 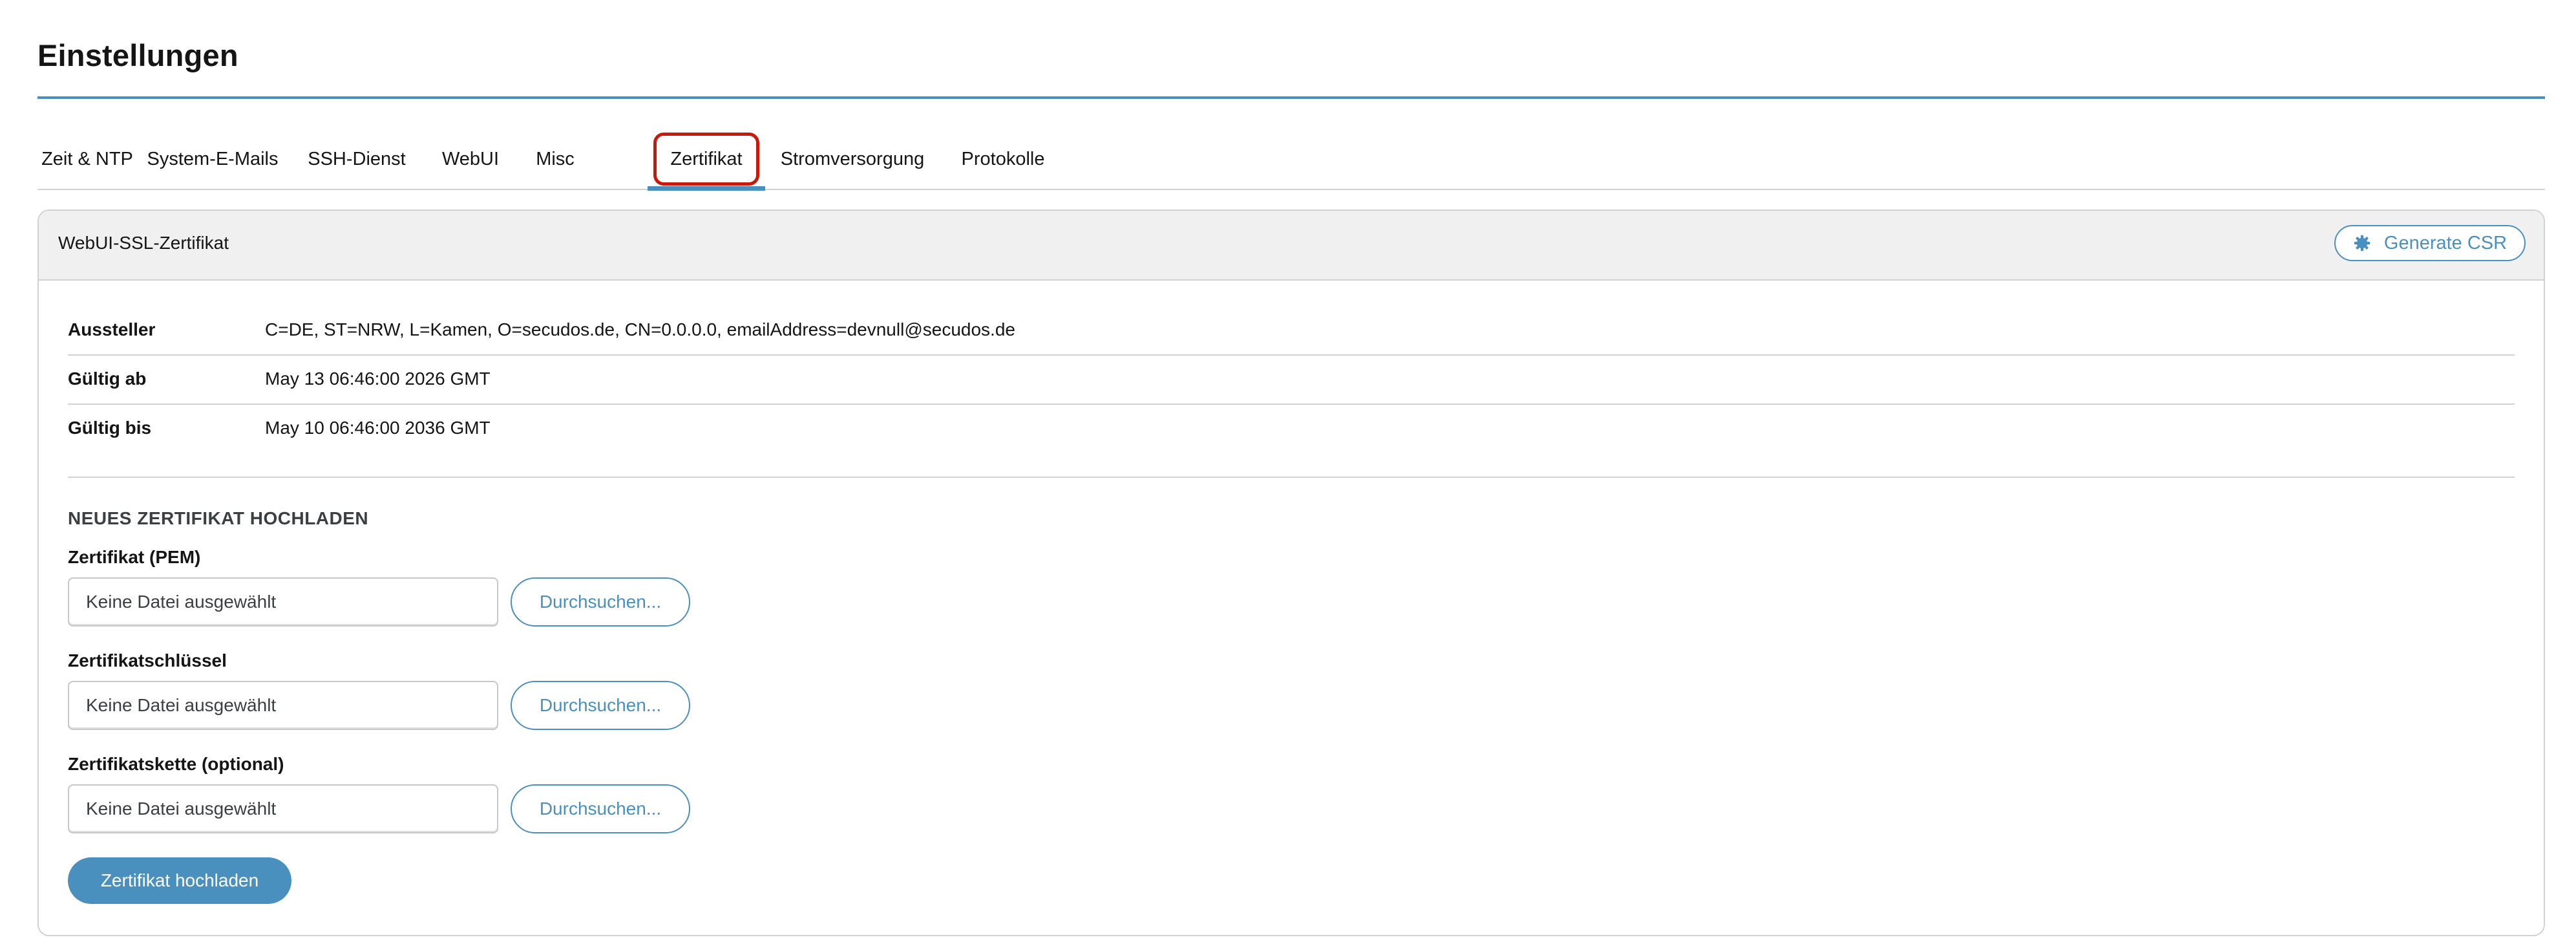 I want to click on tab-misc: Misc, so click(x=555, y=159).